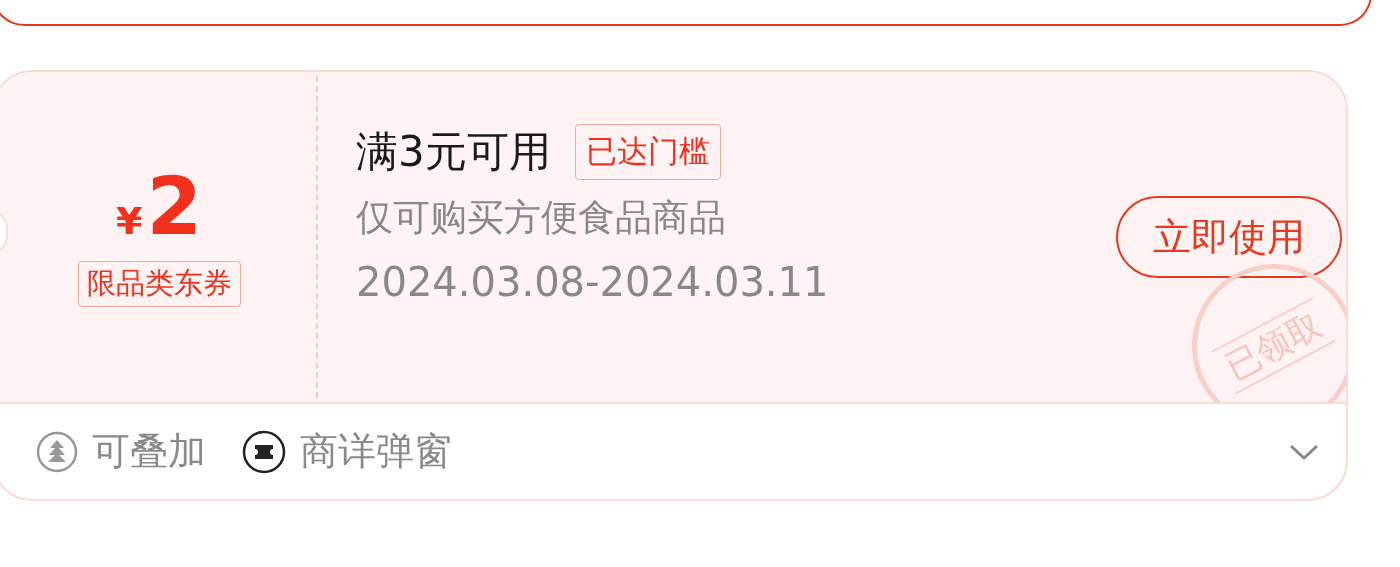 The image size is (1400, 567). Describe the element at coordinates (453, 152) in the screenshot. I see `threshold-title: 满3元可用` at that location.